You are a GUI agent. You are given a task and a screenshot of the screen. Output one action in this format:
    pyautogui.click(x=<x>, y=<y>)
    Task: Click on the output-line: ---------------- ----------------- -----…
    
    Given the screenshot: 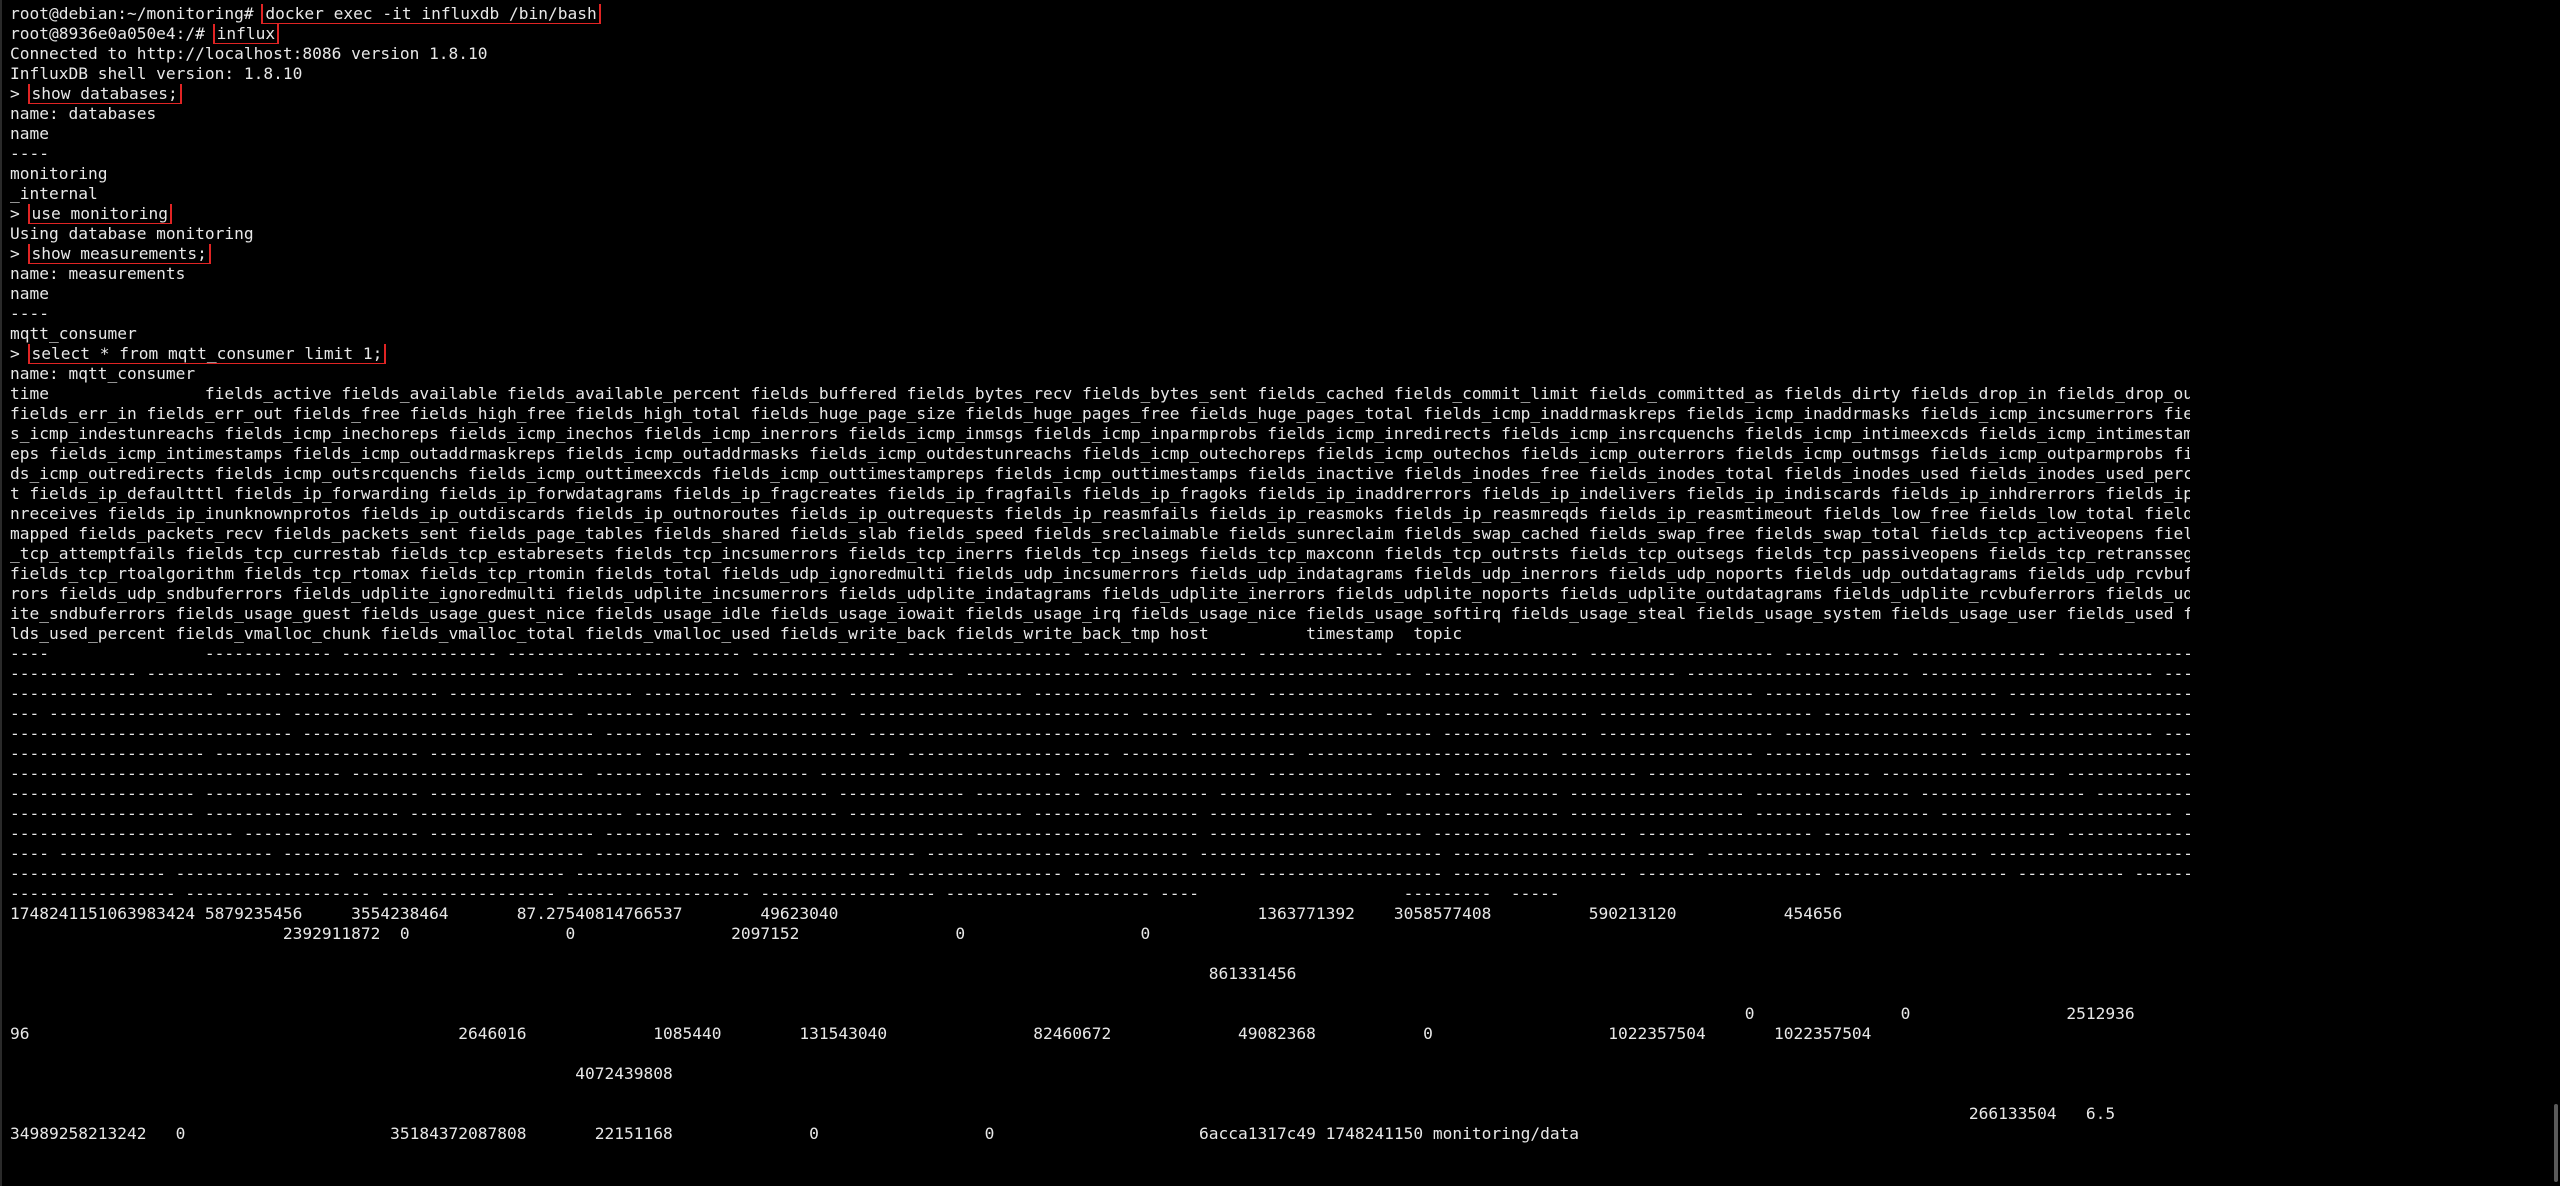 What is the action you would take?
    pyautogui.click(x=1100, y=874)
    